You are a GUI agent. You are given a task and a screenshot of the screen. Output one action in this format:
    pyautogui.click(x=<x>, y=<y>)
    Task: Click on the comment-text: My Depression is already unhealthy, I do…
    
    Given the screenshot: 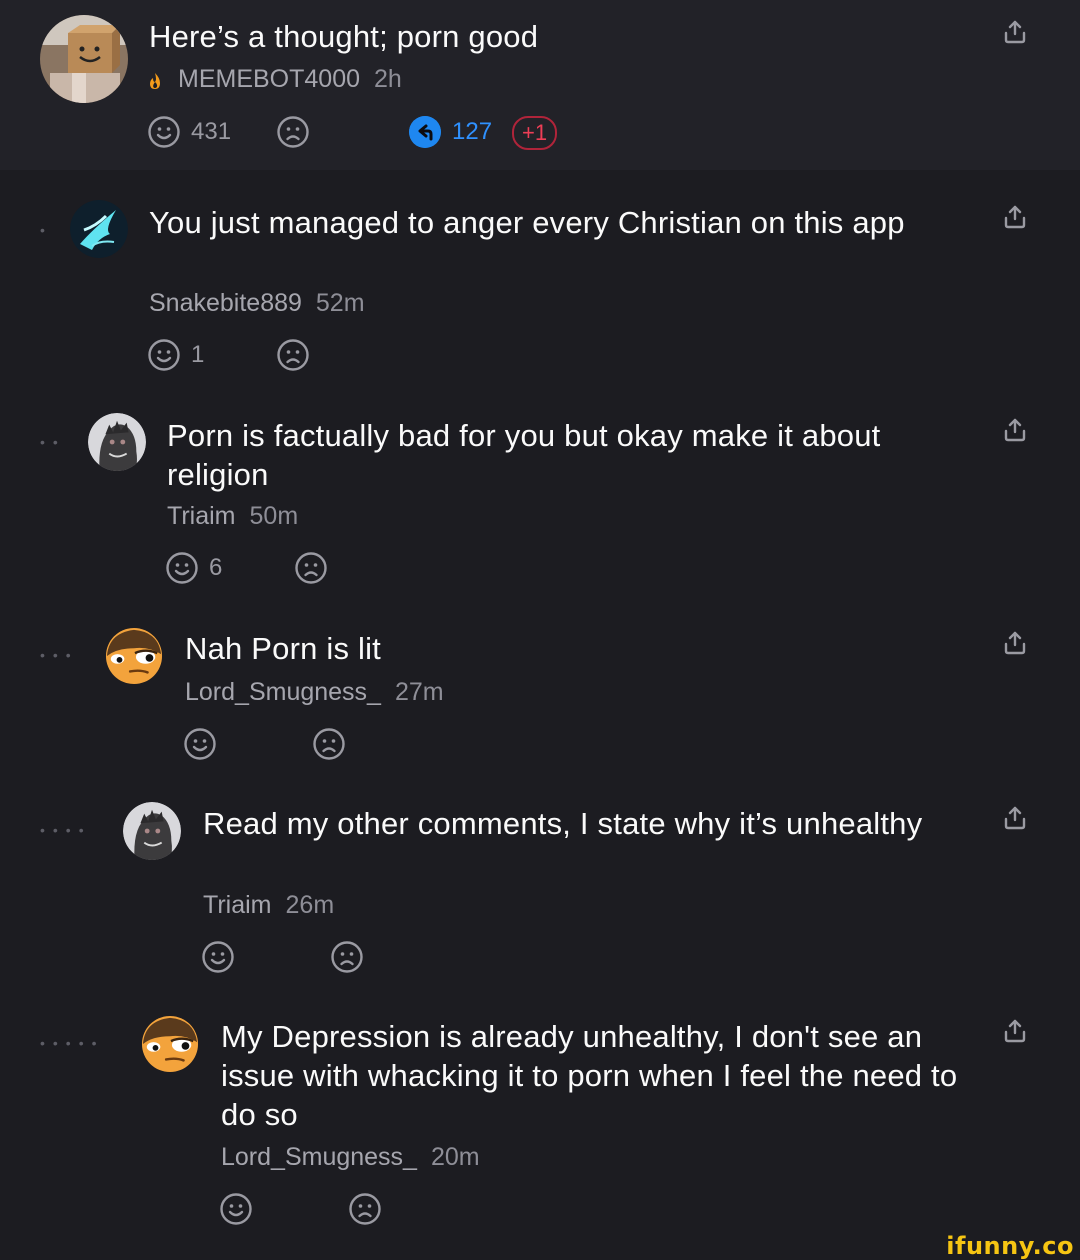 What is the action you would take?
    pyautogui.click(x=591, y=1075)
    